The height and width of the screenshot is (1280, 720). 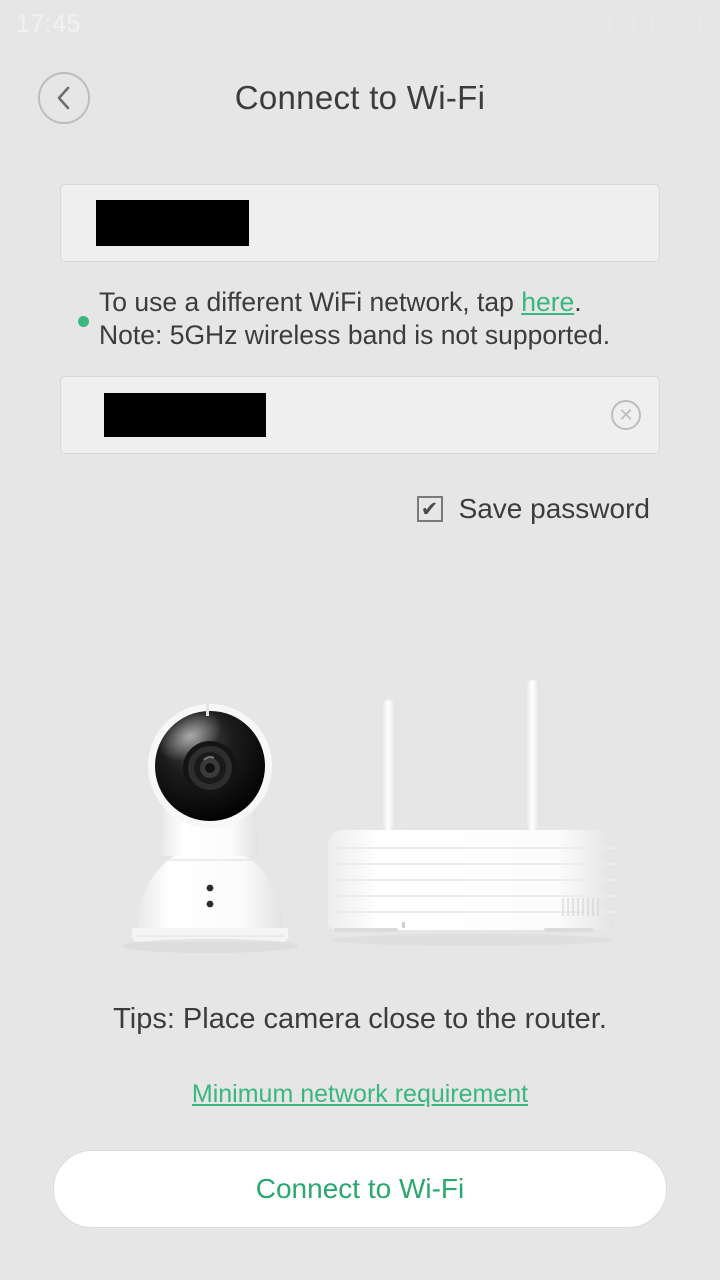 I want to click on page-title: Connect to Wi-Fi, so click(x=360, y=97).